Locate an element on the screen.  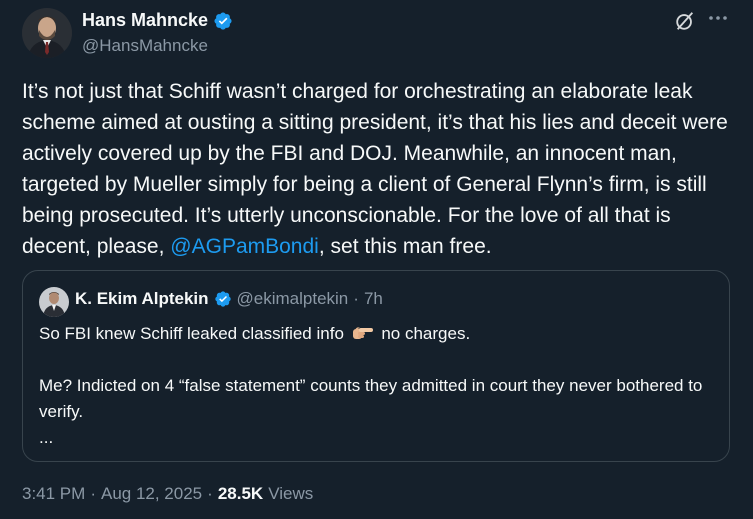
more-options-icon is located at coordinates (718, 18).